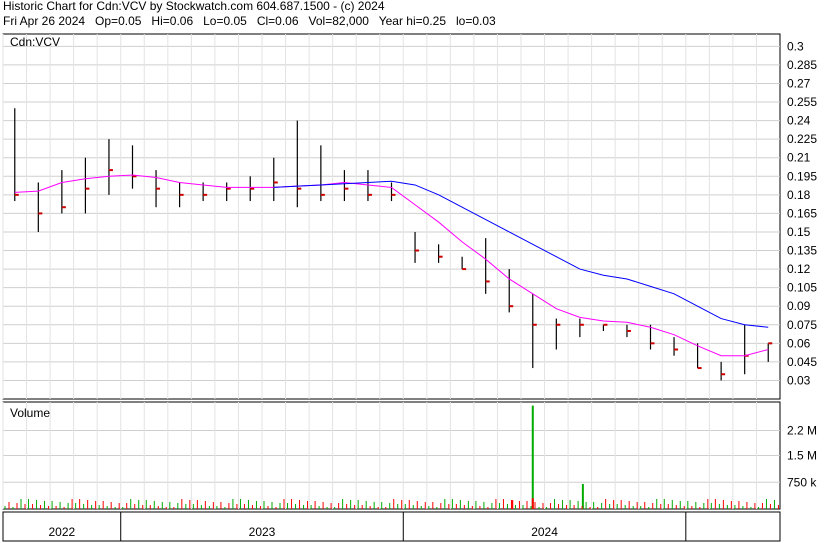  What do you see at coordinates (802, 65) in the screenshot?
I see `price-tick-label: 0.285` at bounding box center [802, 65].